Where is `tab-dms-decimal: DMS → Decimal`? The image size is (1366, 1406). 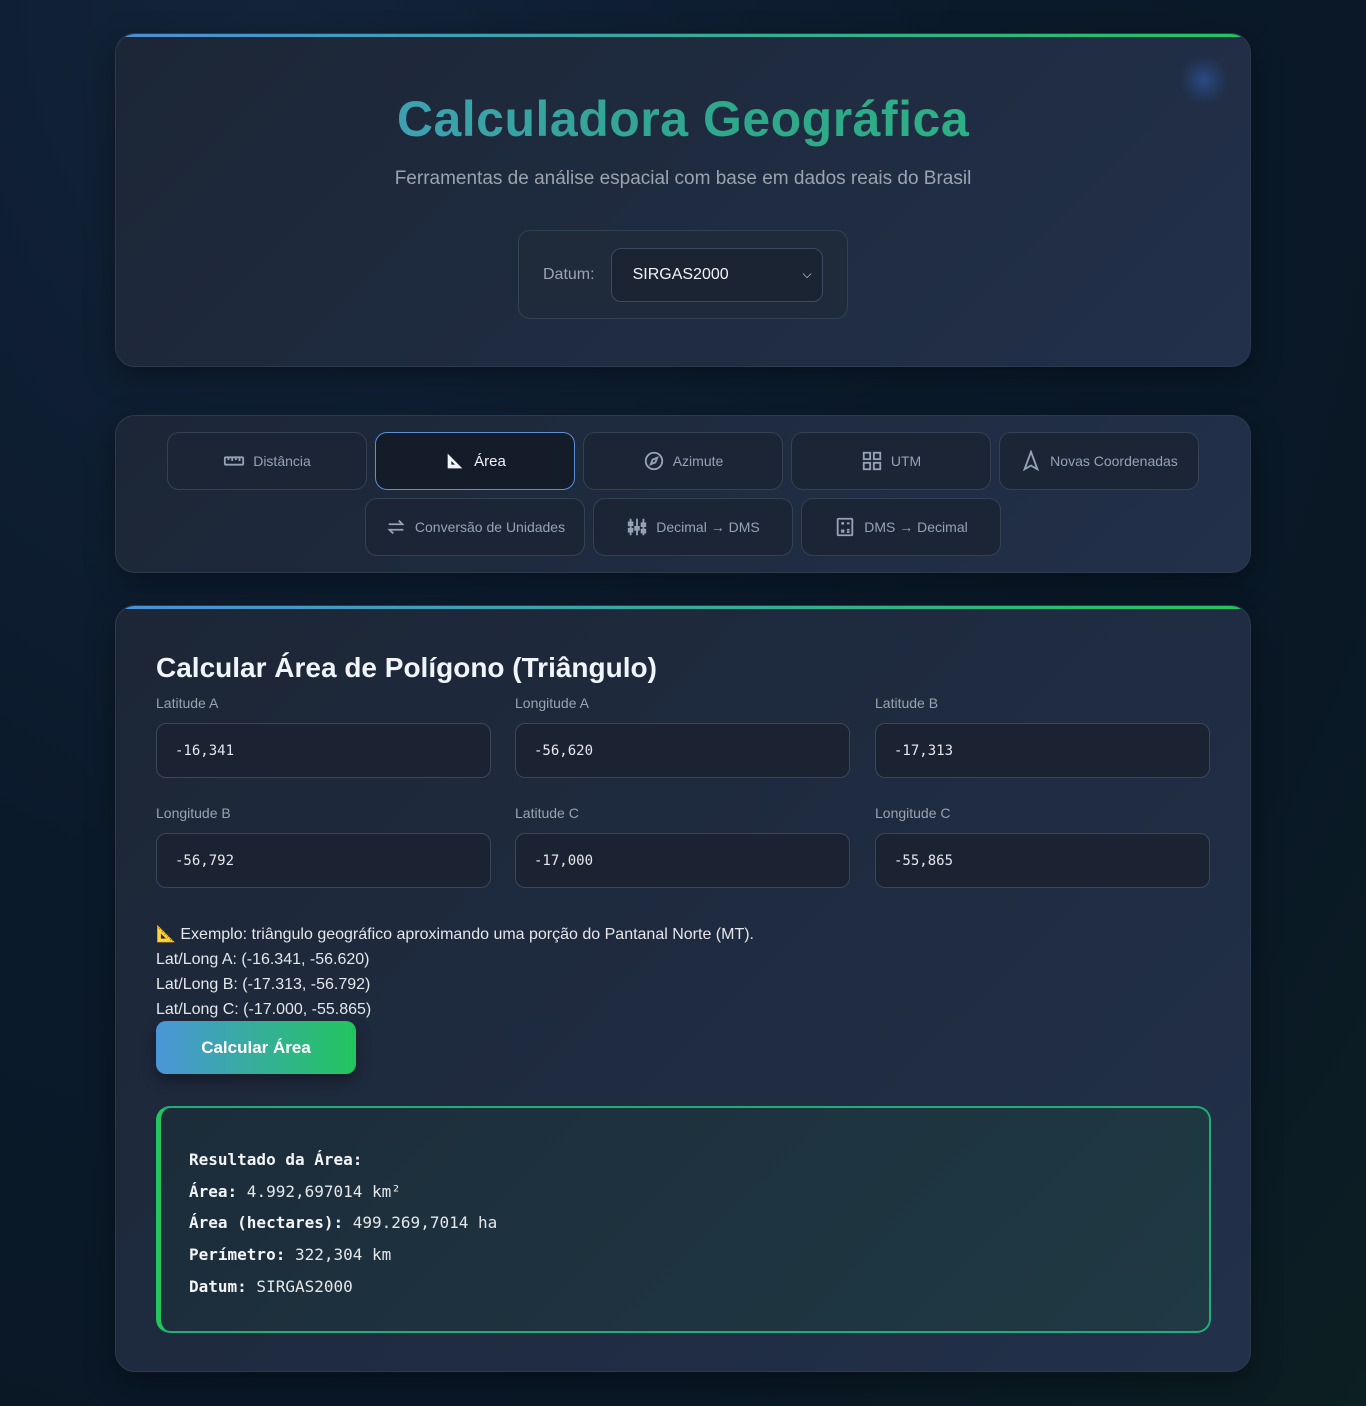
tab-dms-decimal: DMS → Decimal is located at coordinates (901, 527).